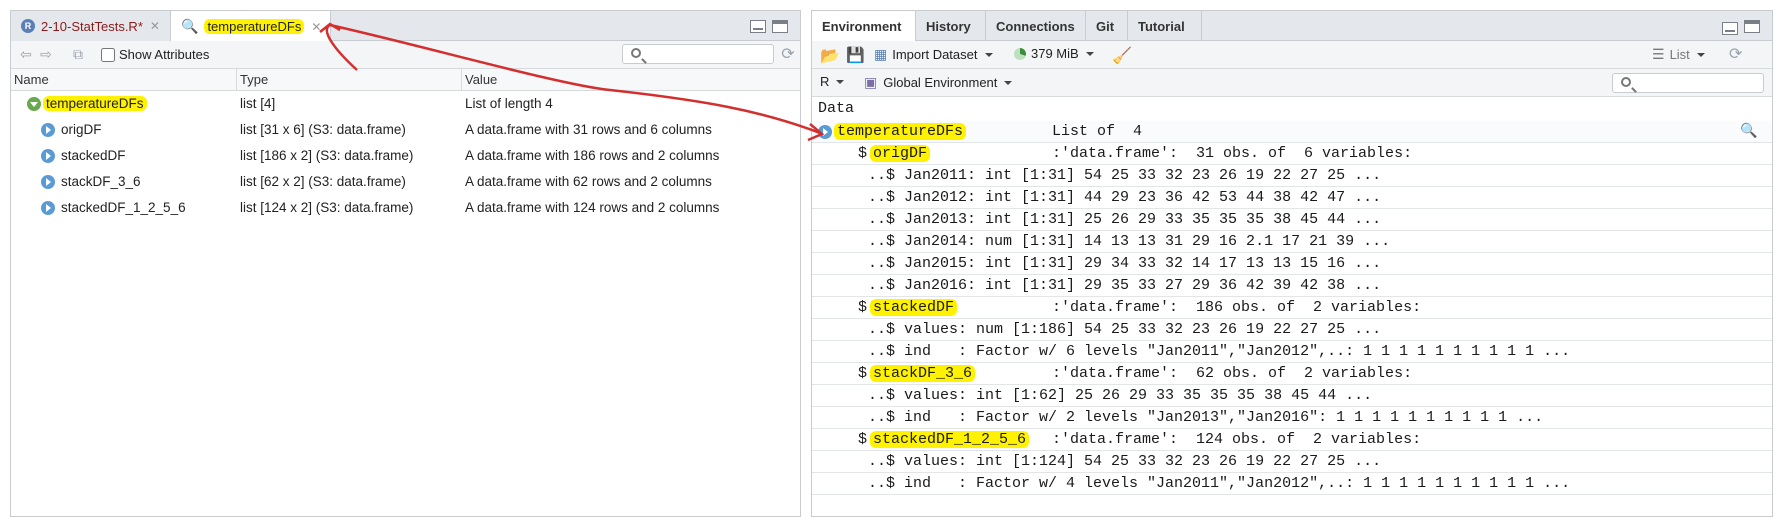 Image resolution: width=1783 pixels, height=517 pixels. I want to click on element-name: stackDF_3_6, so click(923, 373).